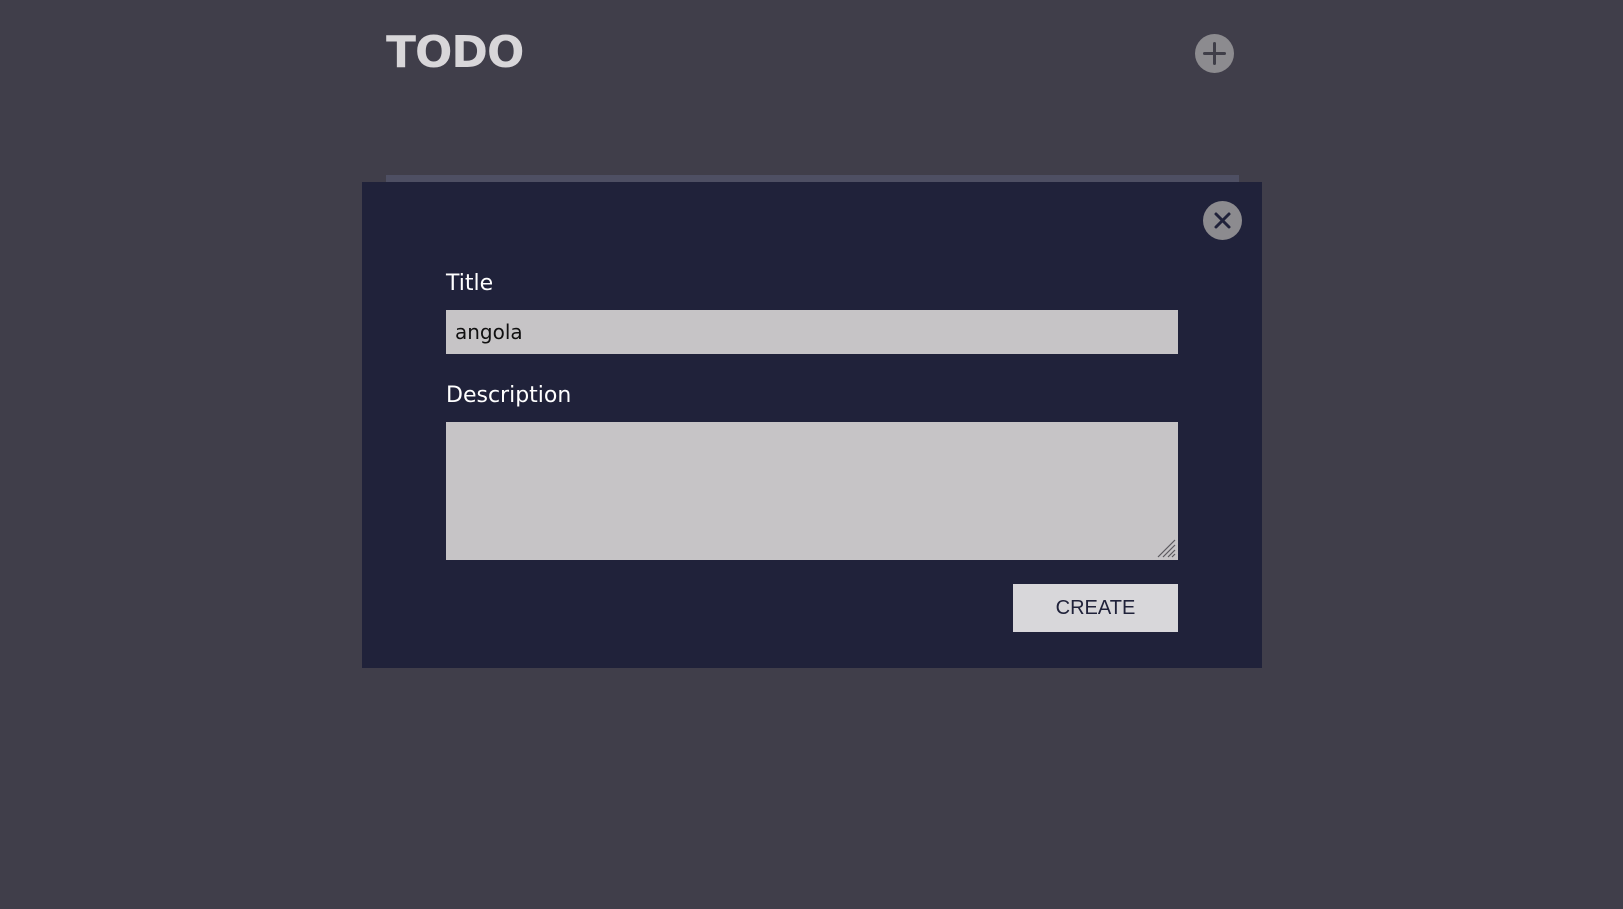 This screenshot has width=1623, height=909. I want to click on todo-list-top-edge, so click(812, 178).